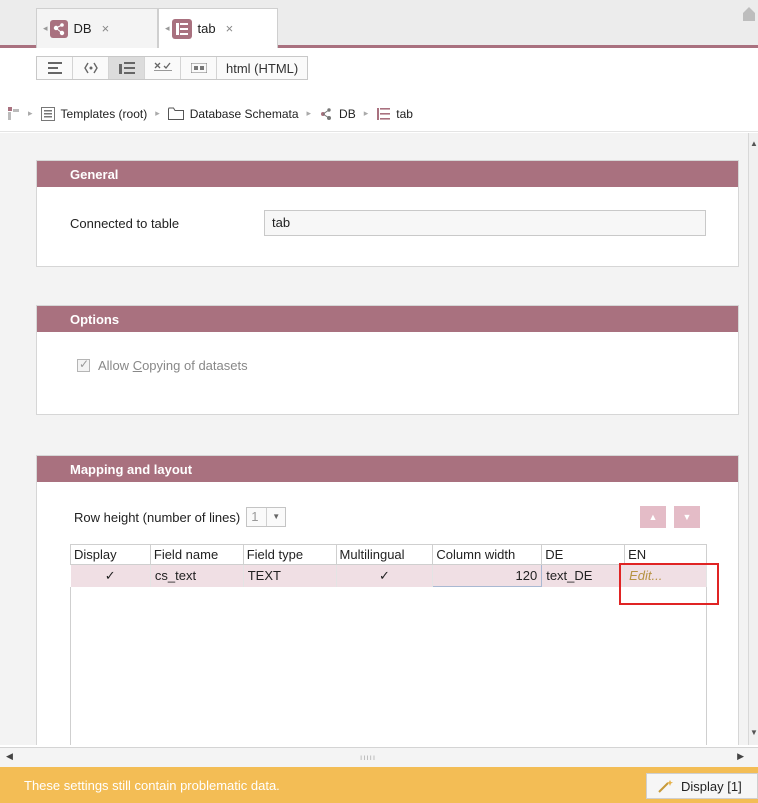 The height and width of the screenshot is (803, 758). What do you see at coordinates (387, 360) in the screenshot?
I see `options-panel: Options ✓ Allow Copying of datasets` at bounding box center [387, 360].